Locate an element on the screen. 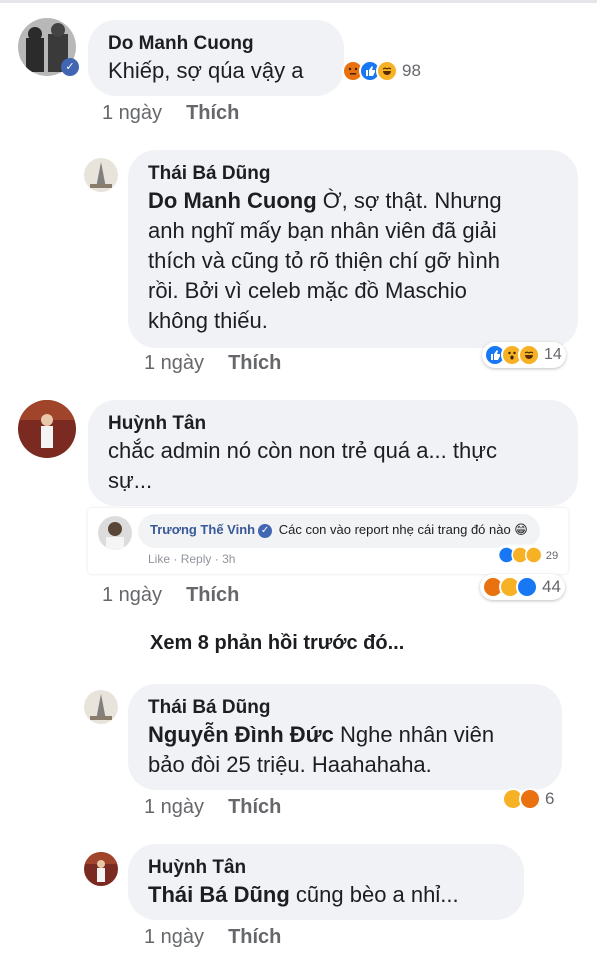 The width and height of the screenshot is (597, 960). embedded-time: 3h is located at coordinates (229, 559).